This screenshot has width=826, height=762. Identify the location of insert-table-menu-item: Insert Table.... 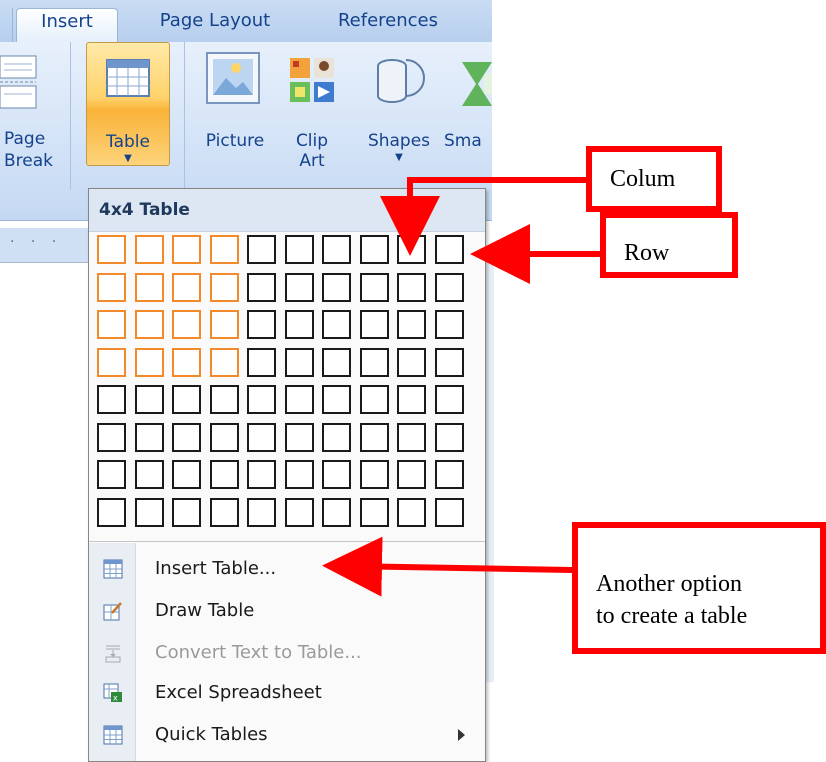
(287, 569).